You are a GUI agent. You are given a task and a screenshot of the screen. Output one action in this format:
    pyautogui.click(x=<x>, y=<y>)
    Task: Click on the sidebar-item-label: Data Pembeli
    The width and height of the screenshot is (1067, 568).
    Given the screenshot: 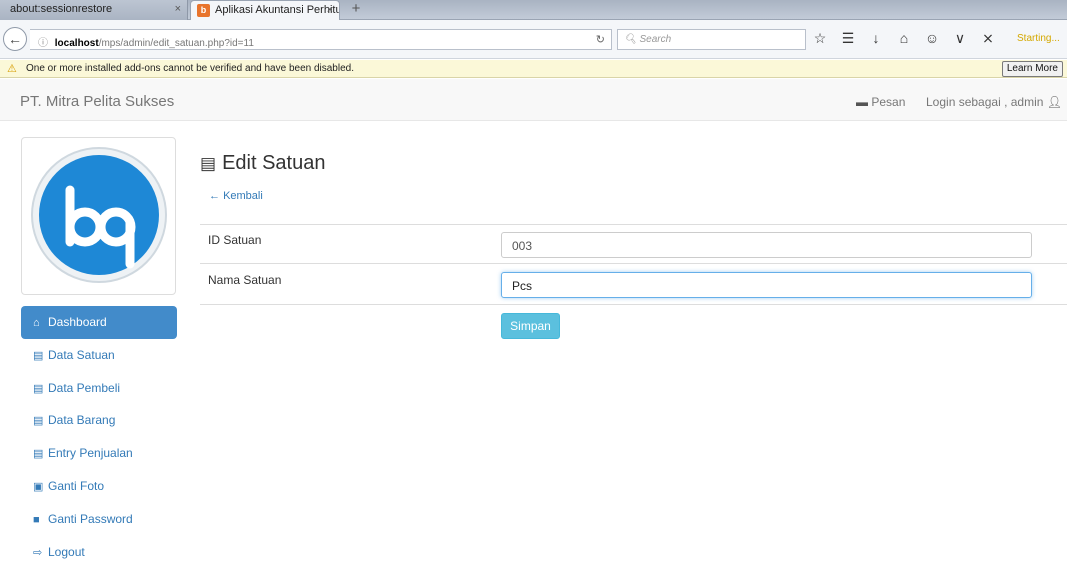 What is the action you would take?
    pyautogui.click(x=84, y=387)
    